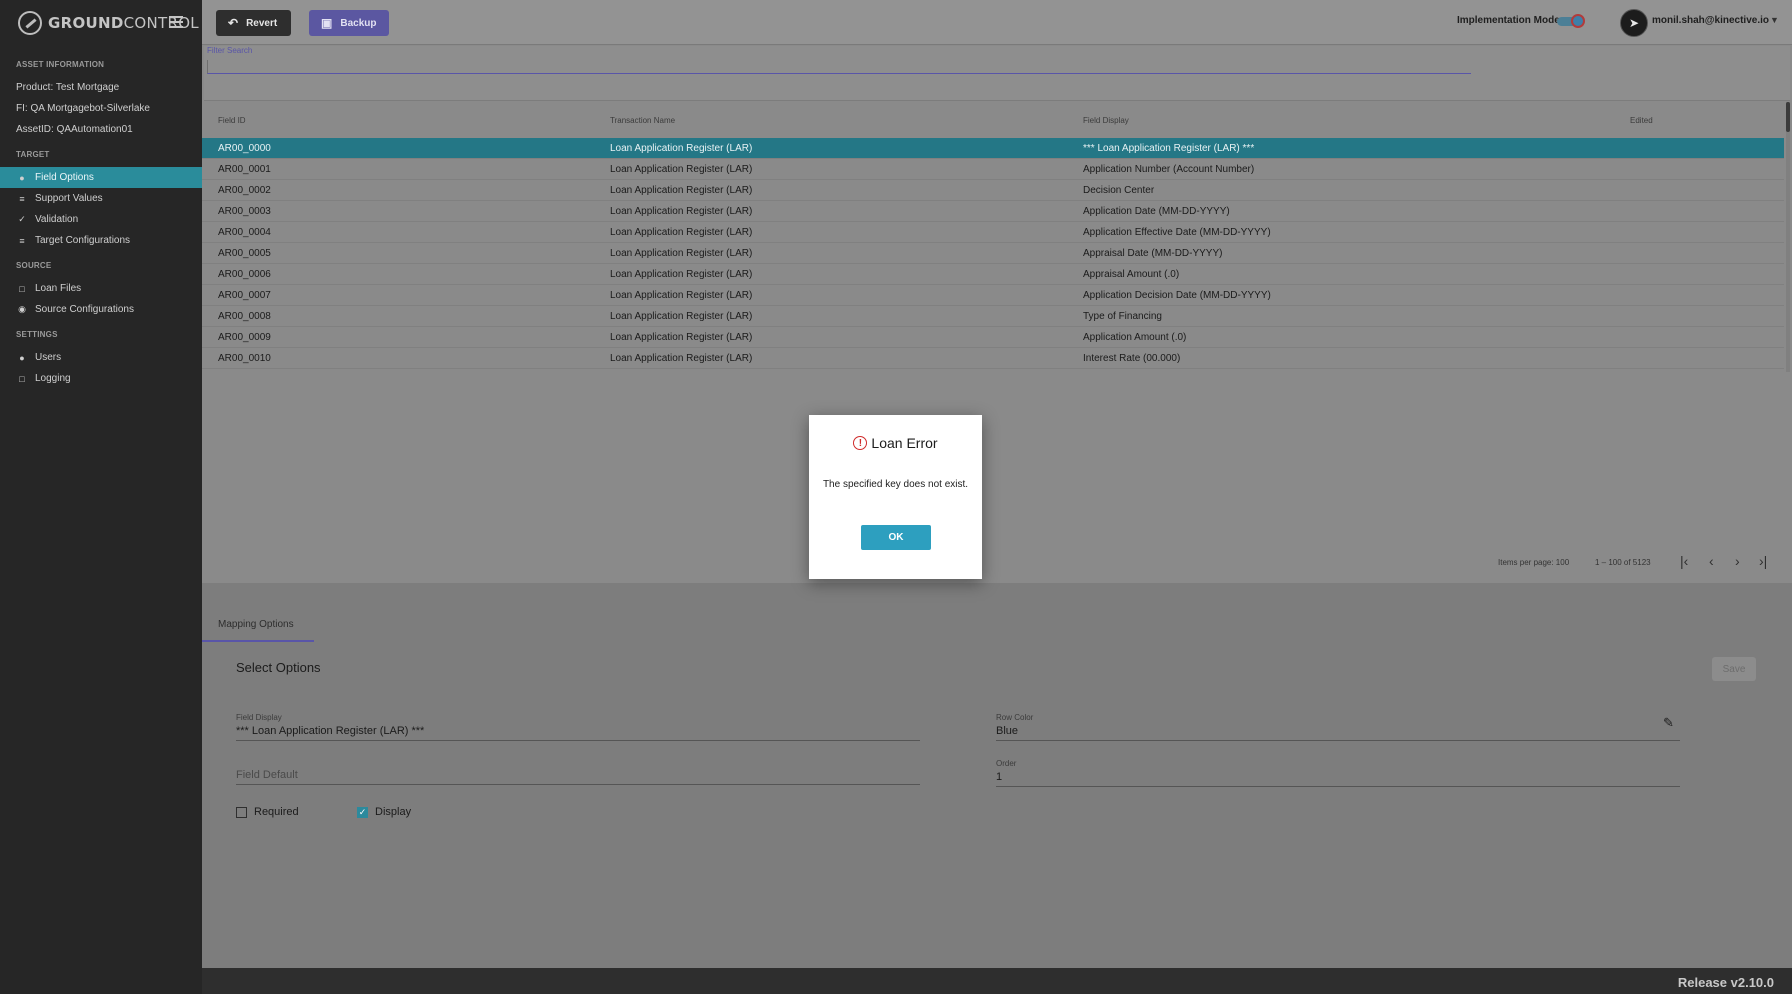 The height and width of the screenshot is (994, 1792). I want to click on logo-icon, so click(30, 22).